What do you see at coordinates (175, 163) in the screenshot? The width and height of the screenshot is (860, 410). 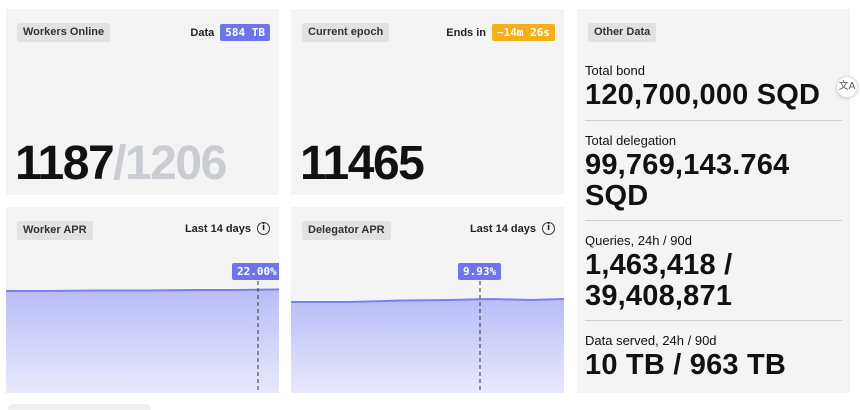 I see `workers-total-value: 1206` at bounding box center [175, 163].